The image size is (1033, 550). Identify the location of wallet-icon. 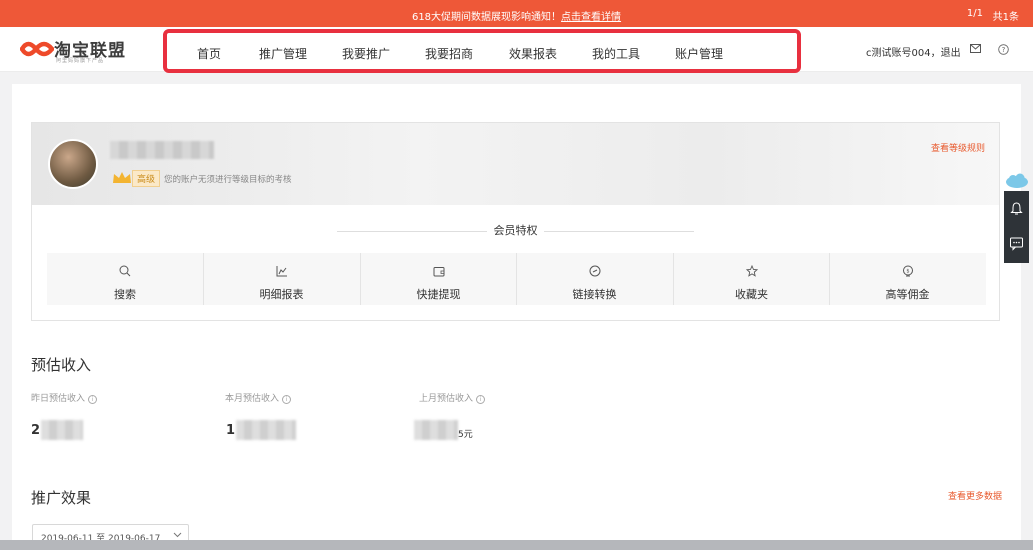
(439, 272).